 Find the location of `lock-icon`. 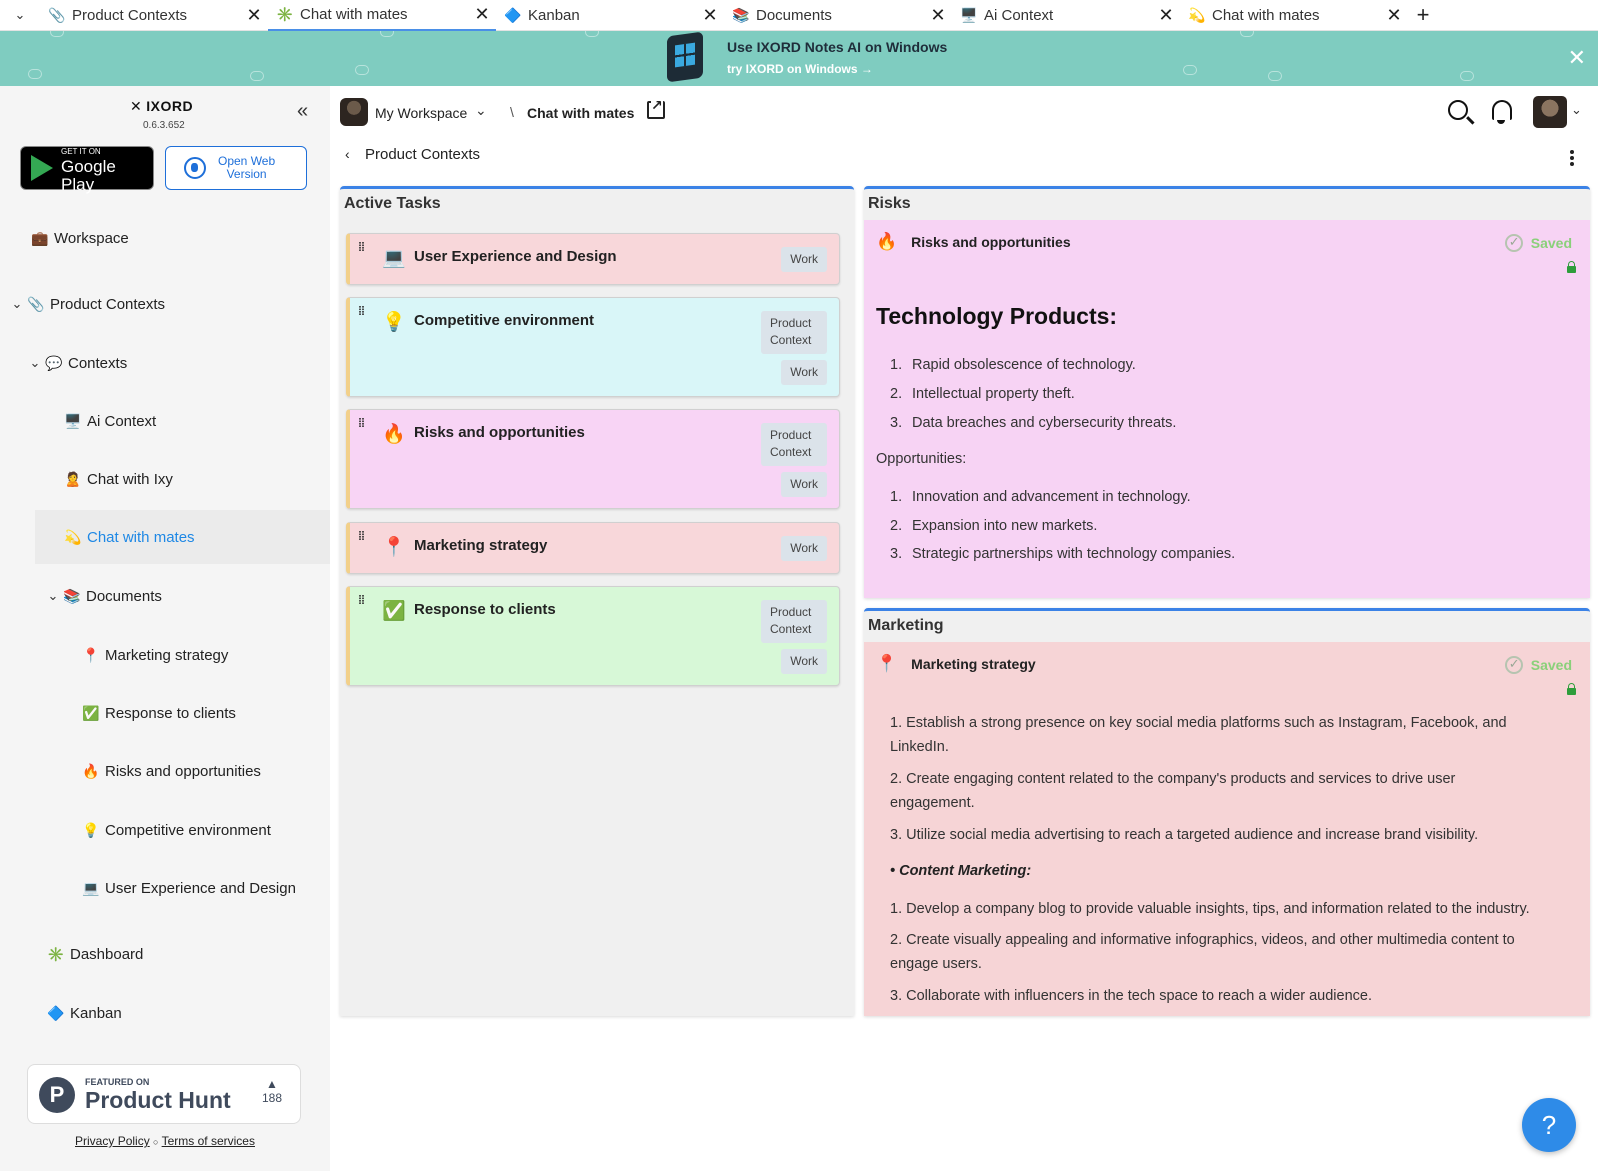

lock-icon is located at coordinates (1571, 267).